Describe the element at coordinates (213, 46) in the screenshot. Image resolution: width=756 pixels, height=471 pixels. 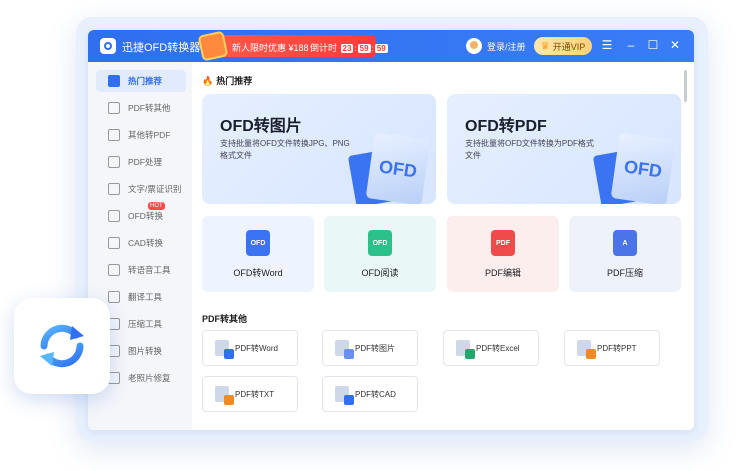
I see `gift-icon` at that location.